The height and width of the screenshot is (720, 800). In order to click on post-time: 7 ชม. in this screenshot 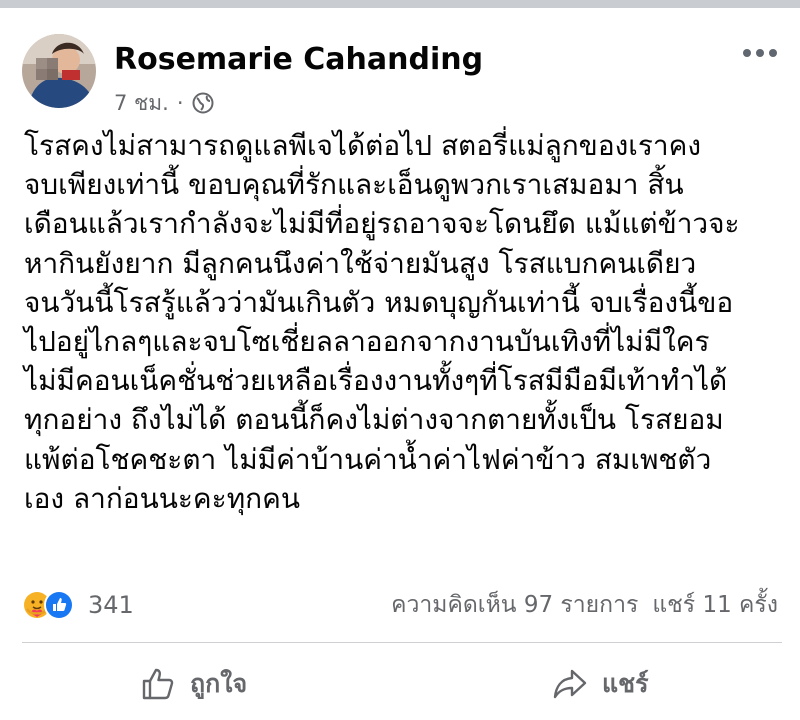, I will do `click(141, 103)`.